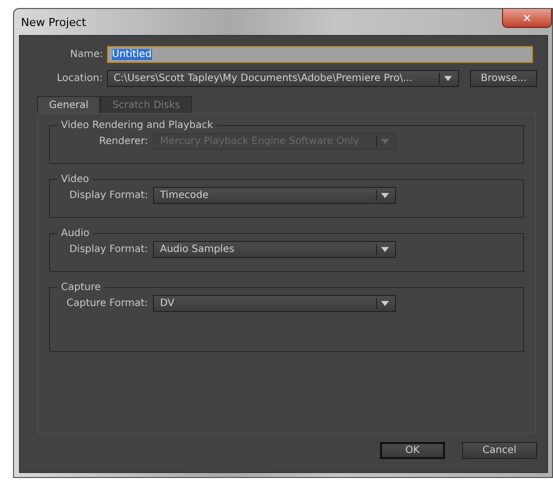  What do you see at coordinates (81, 287) in the screenshot?
I see `group-title: Capture` at bounding box center [81, 287].